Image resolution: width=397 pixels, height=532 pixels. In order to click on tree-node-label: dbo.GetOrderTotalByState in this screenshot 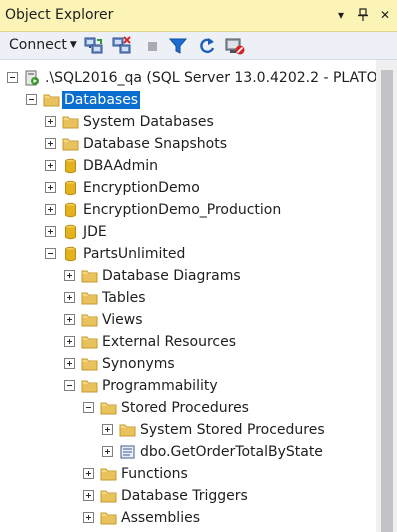, I will do `click(231, 452)`.